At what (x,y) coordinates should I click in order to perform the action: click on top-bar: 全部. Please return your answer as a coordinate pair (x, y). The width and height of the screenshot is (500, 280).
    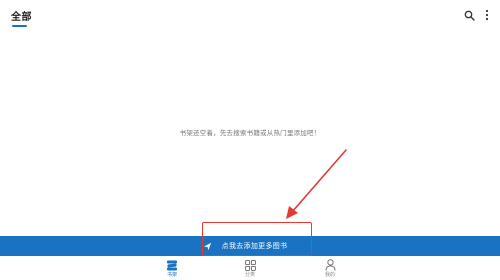
    Looking at the image, I should click on (250, 15).